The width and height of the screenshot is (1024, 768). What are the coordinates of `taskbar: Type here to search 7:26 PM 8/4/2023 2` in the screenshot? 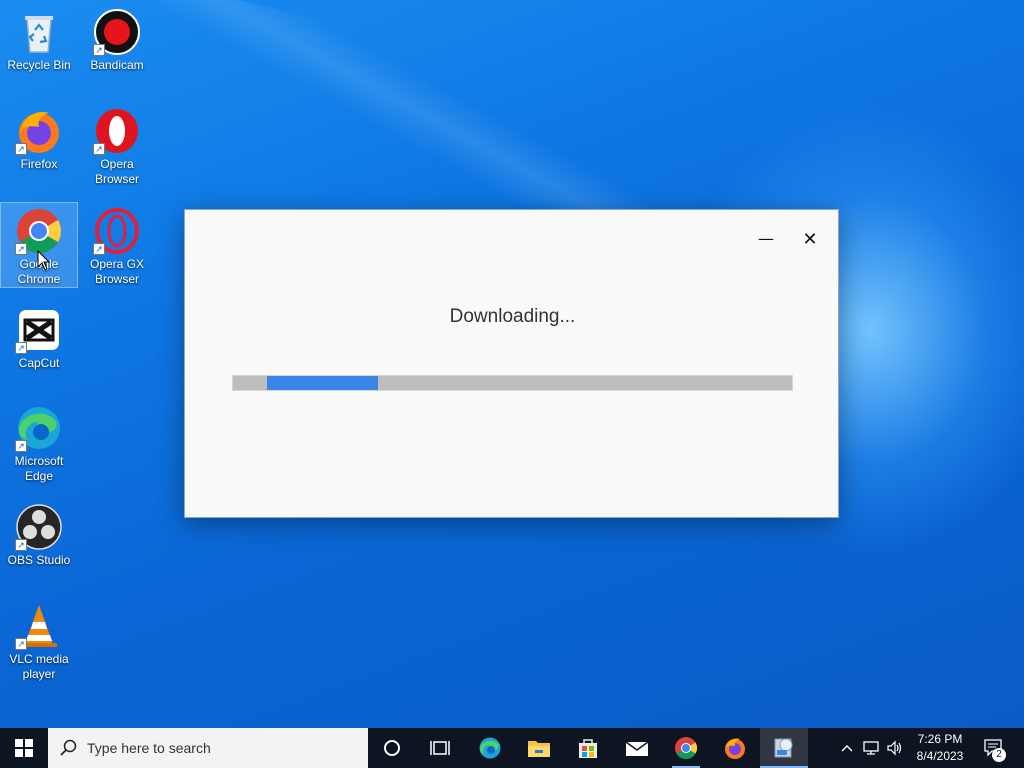 It's located at (512, 748).